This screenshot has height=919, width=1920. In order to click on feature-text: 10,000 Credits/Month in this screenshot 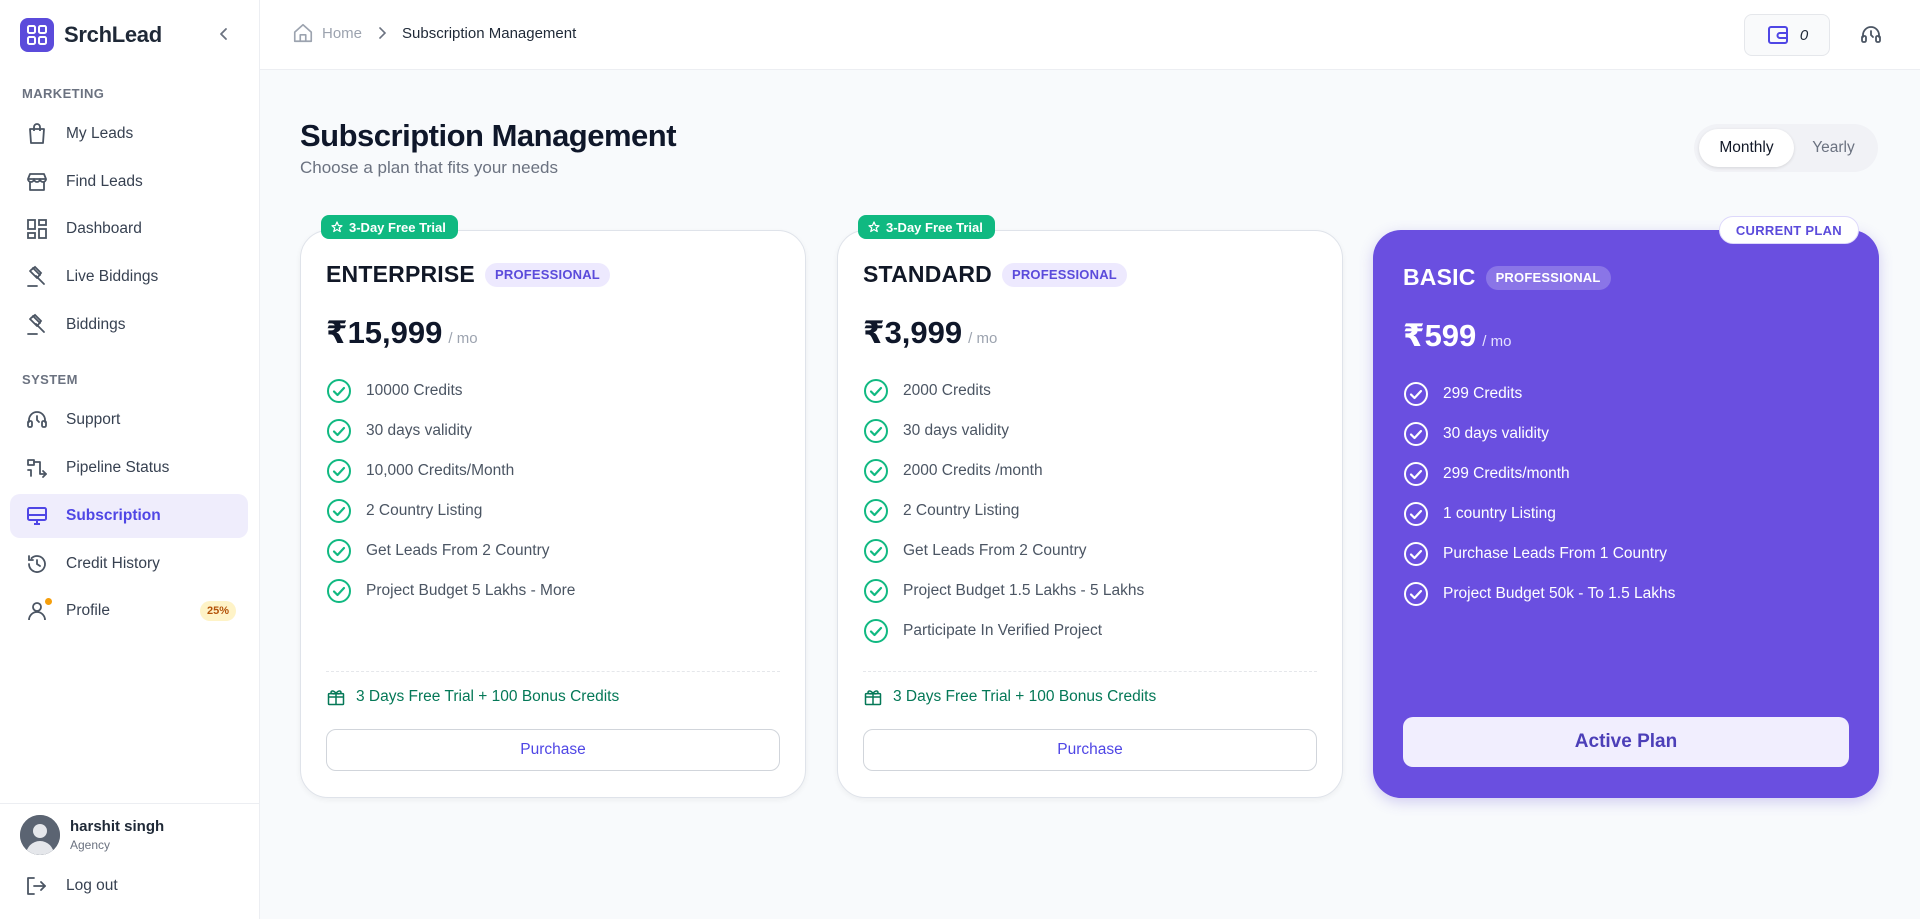, I will do `click(440, 470)`.